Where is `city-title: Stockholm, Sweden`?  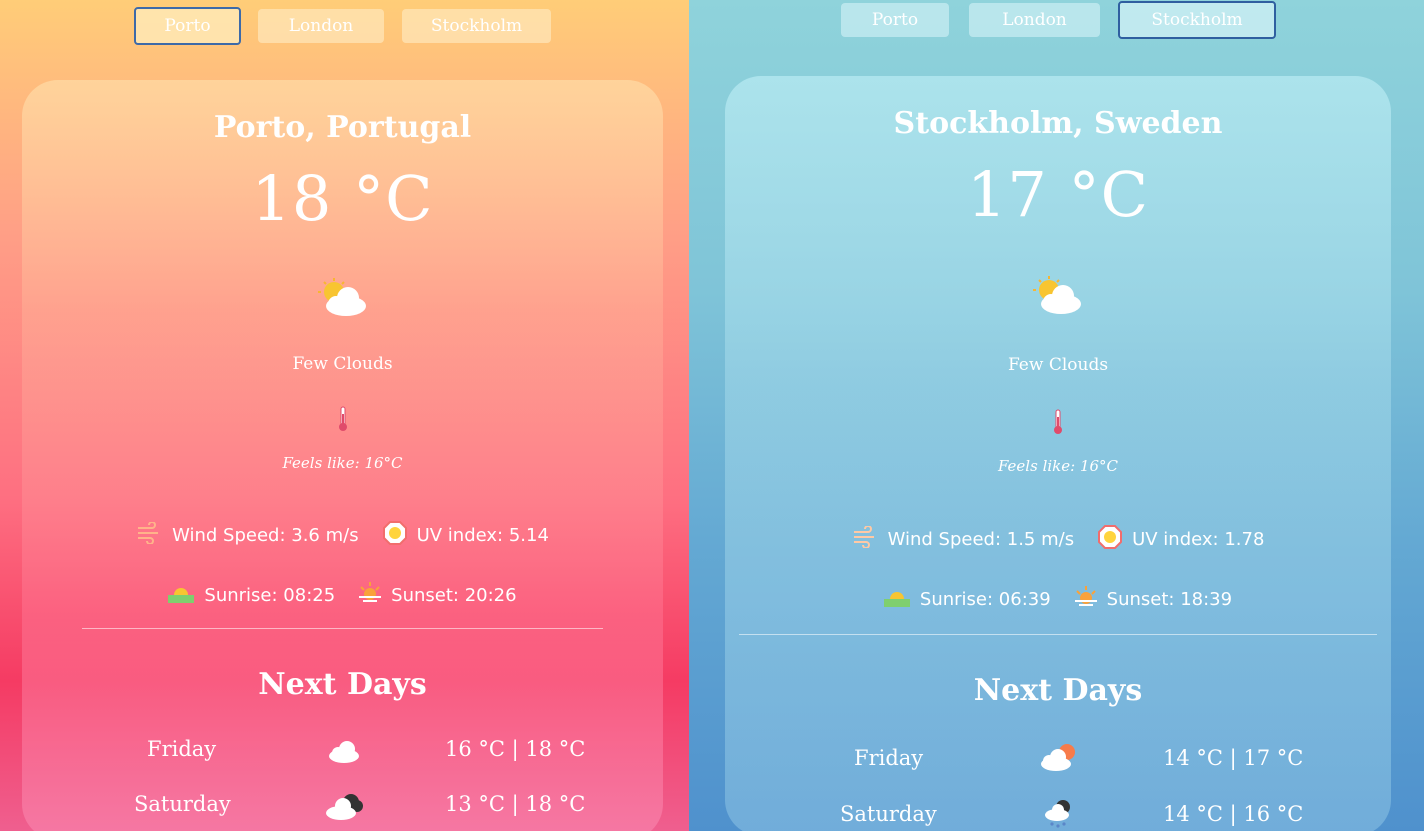
city-title: Stockholm, Sweden is located at coordinates (1058, 123).